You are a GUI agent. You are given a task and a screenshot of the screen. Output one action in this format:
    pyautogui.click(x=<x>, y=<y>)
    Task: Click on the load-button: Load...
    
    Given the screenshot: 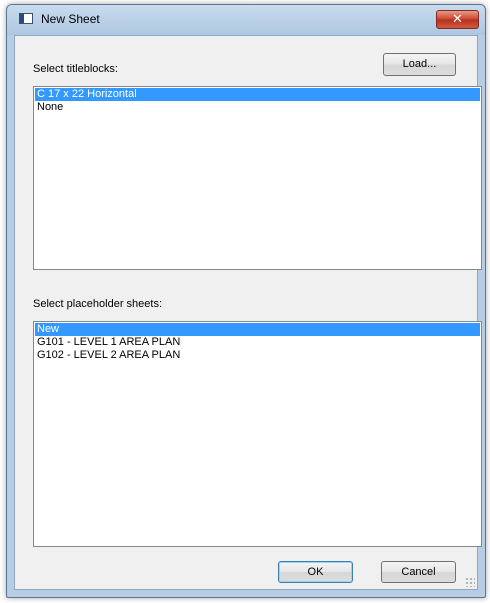 What is the action you would take?
    pyautogui.click(x=419, y=64)
    